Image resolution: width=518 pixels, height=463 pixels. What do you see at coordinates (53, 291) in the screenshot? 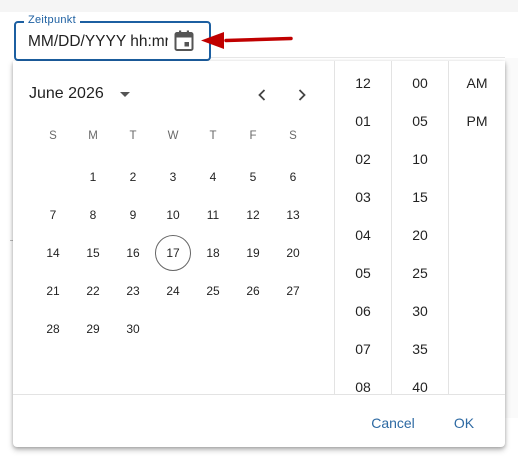
I see `day-cell: 21` at bounding box center [53, 291].